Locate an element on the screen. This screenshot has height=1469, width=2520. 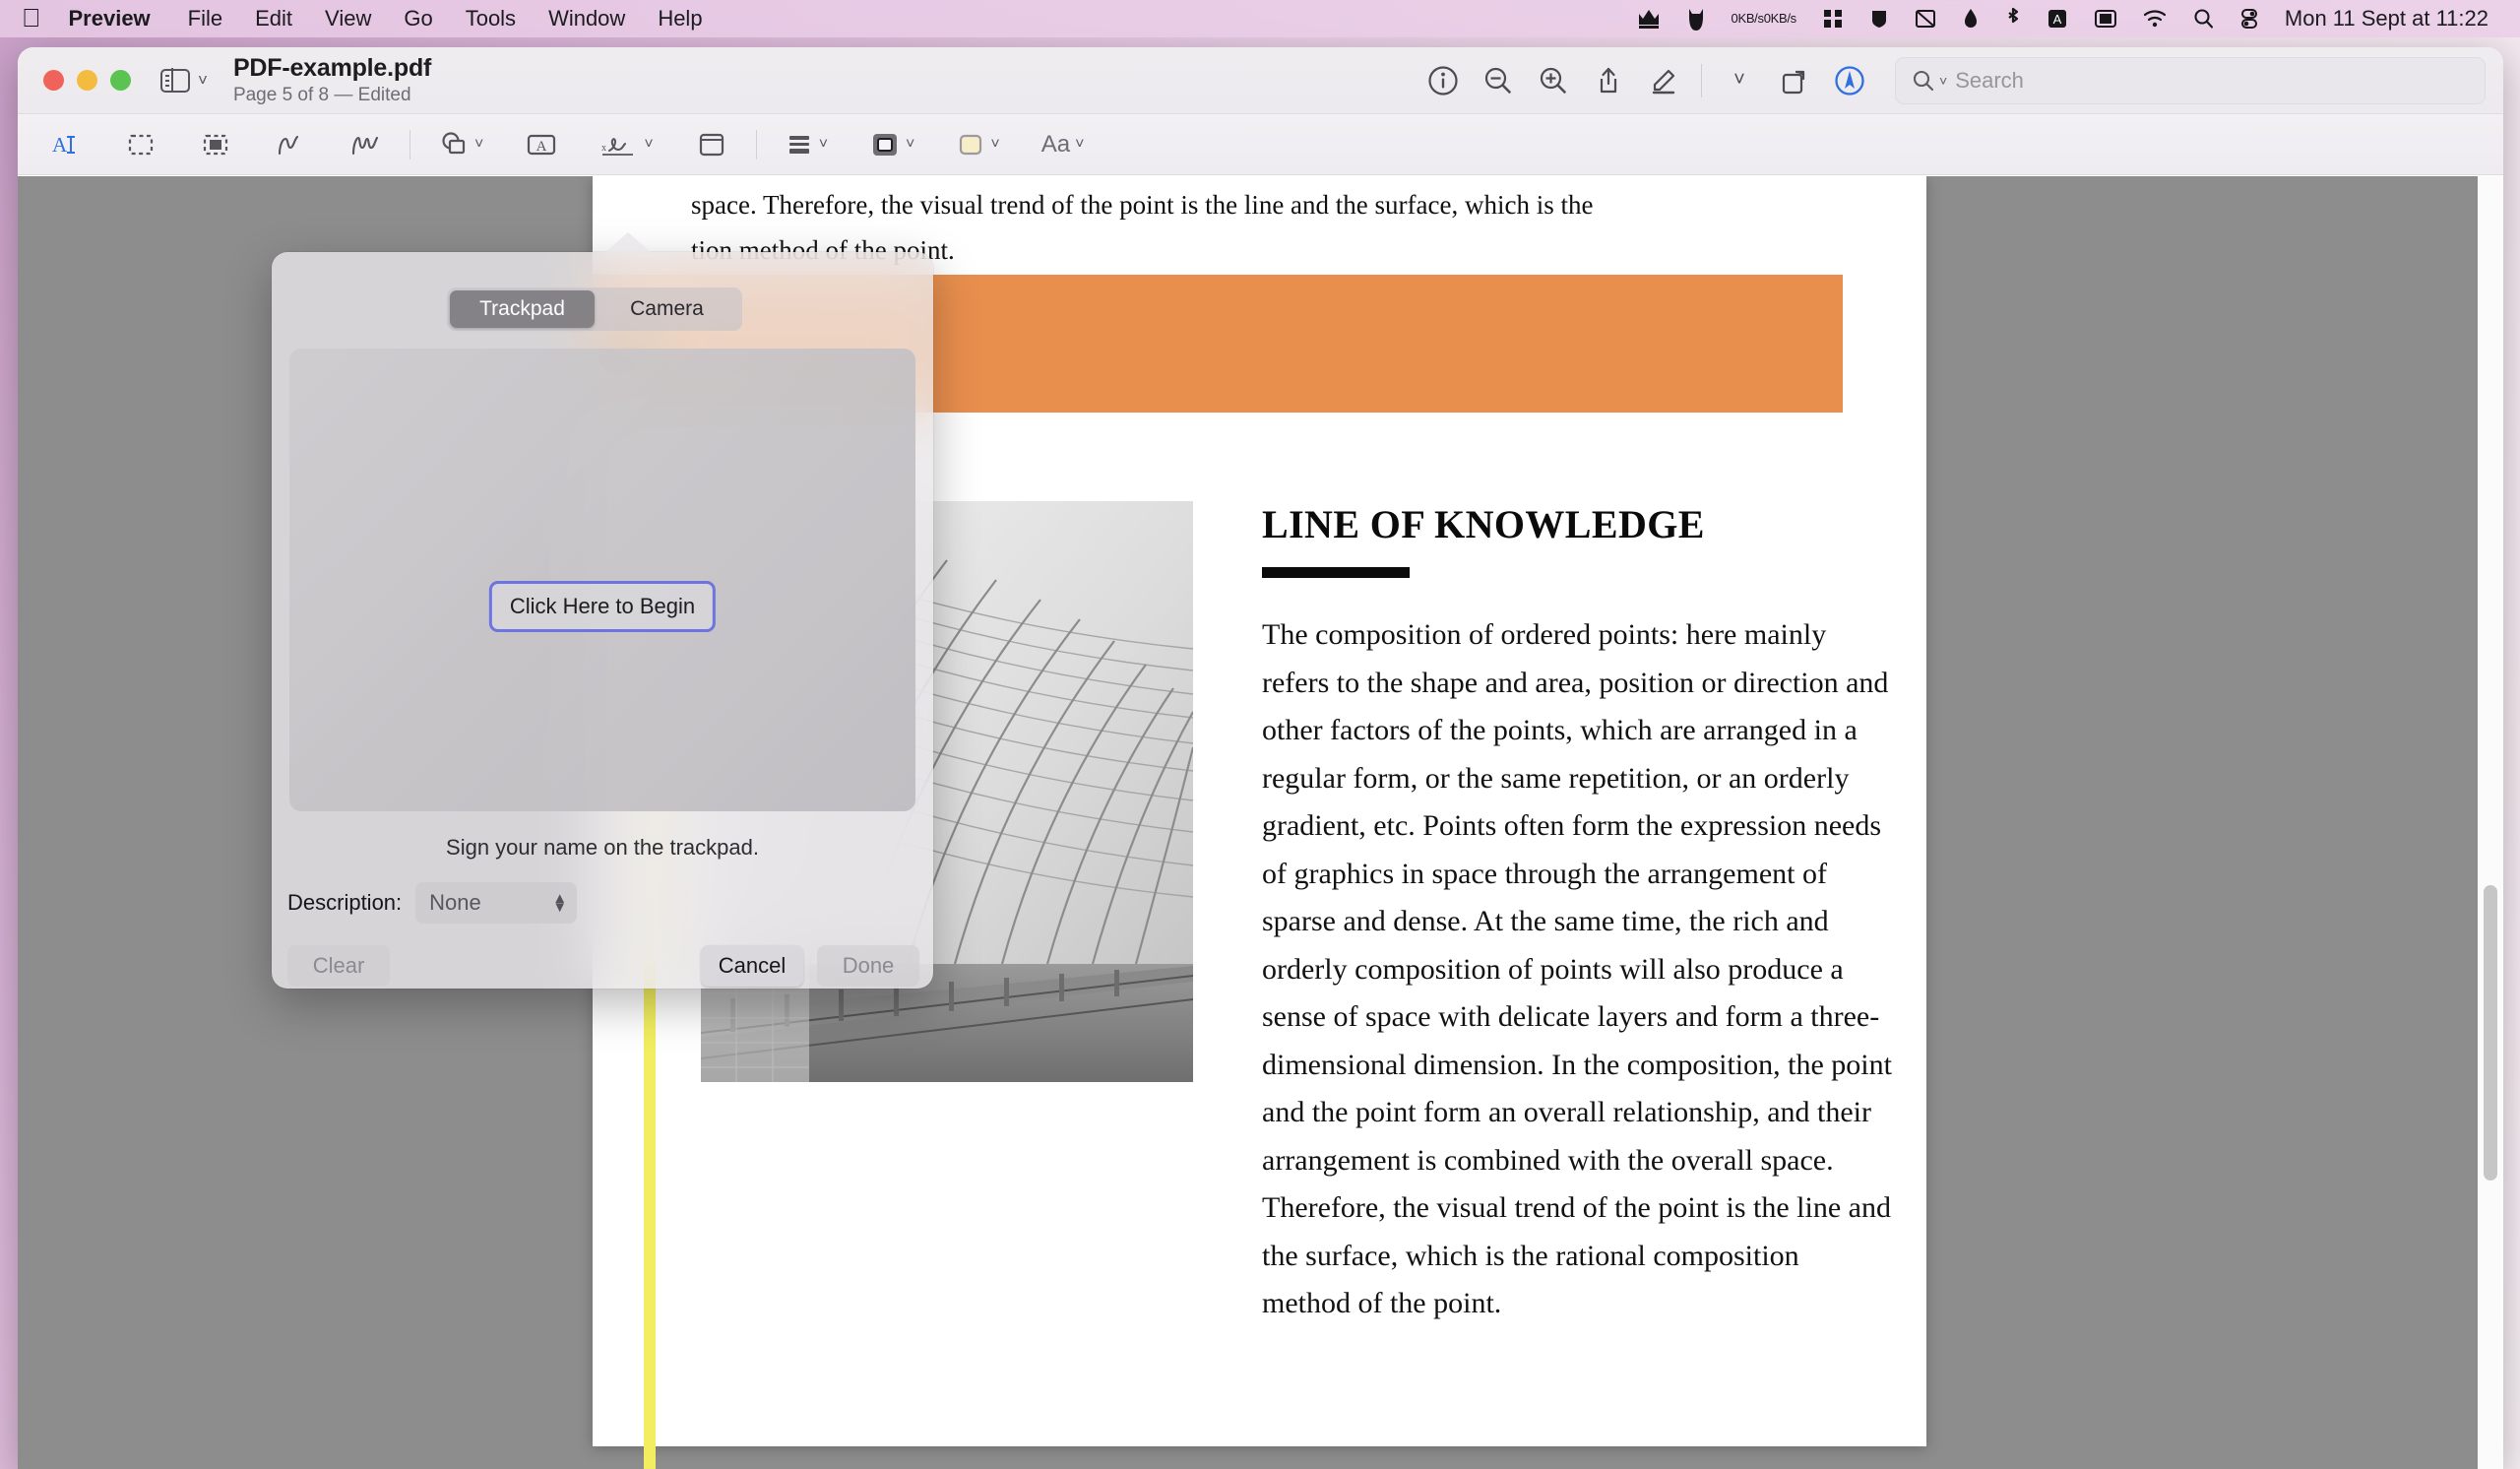
menu-bar-clock: Mon 11 Sept at 11:22 is located at coordinates (2386, 19).